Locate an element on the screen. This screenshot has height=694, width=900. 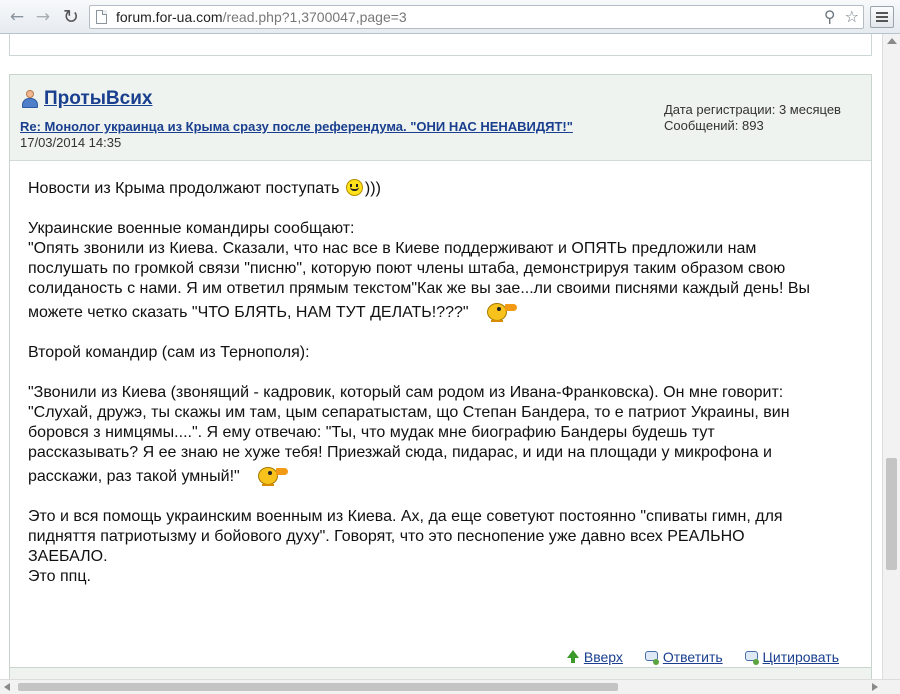
reply-icon is located at coordinates (651, 658).